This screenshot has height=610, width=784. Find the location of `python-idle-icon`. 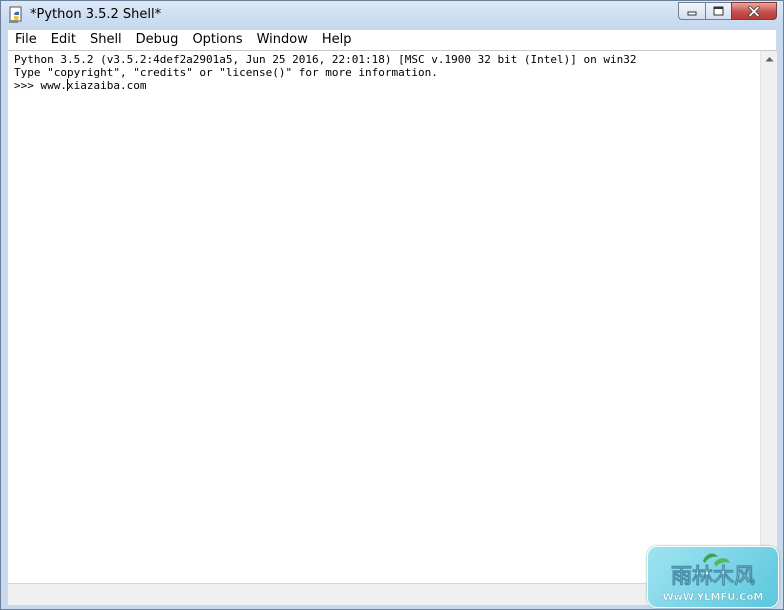

python-idle-icon is located at coordinates (16, 15).